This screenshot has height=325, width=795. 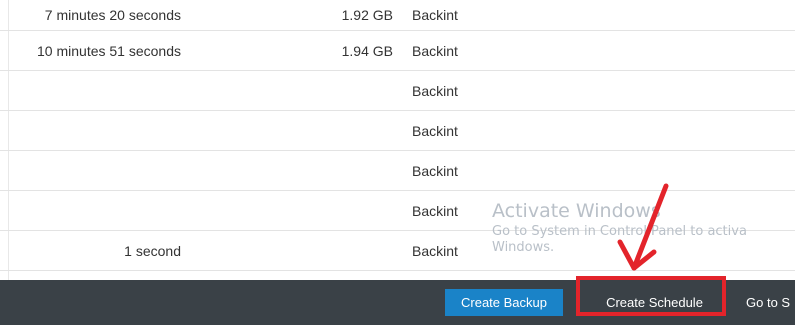 What do you see at coordinates (152, 250) in the screenshot?
I see `duration-cell: 1 second` at bounding box center [152, 250].